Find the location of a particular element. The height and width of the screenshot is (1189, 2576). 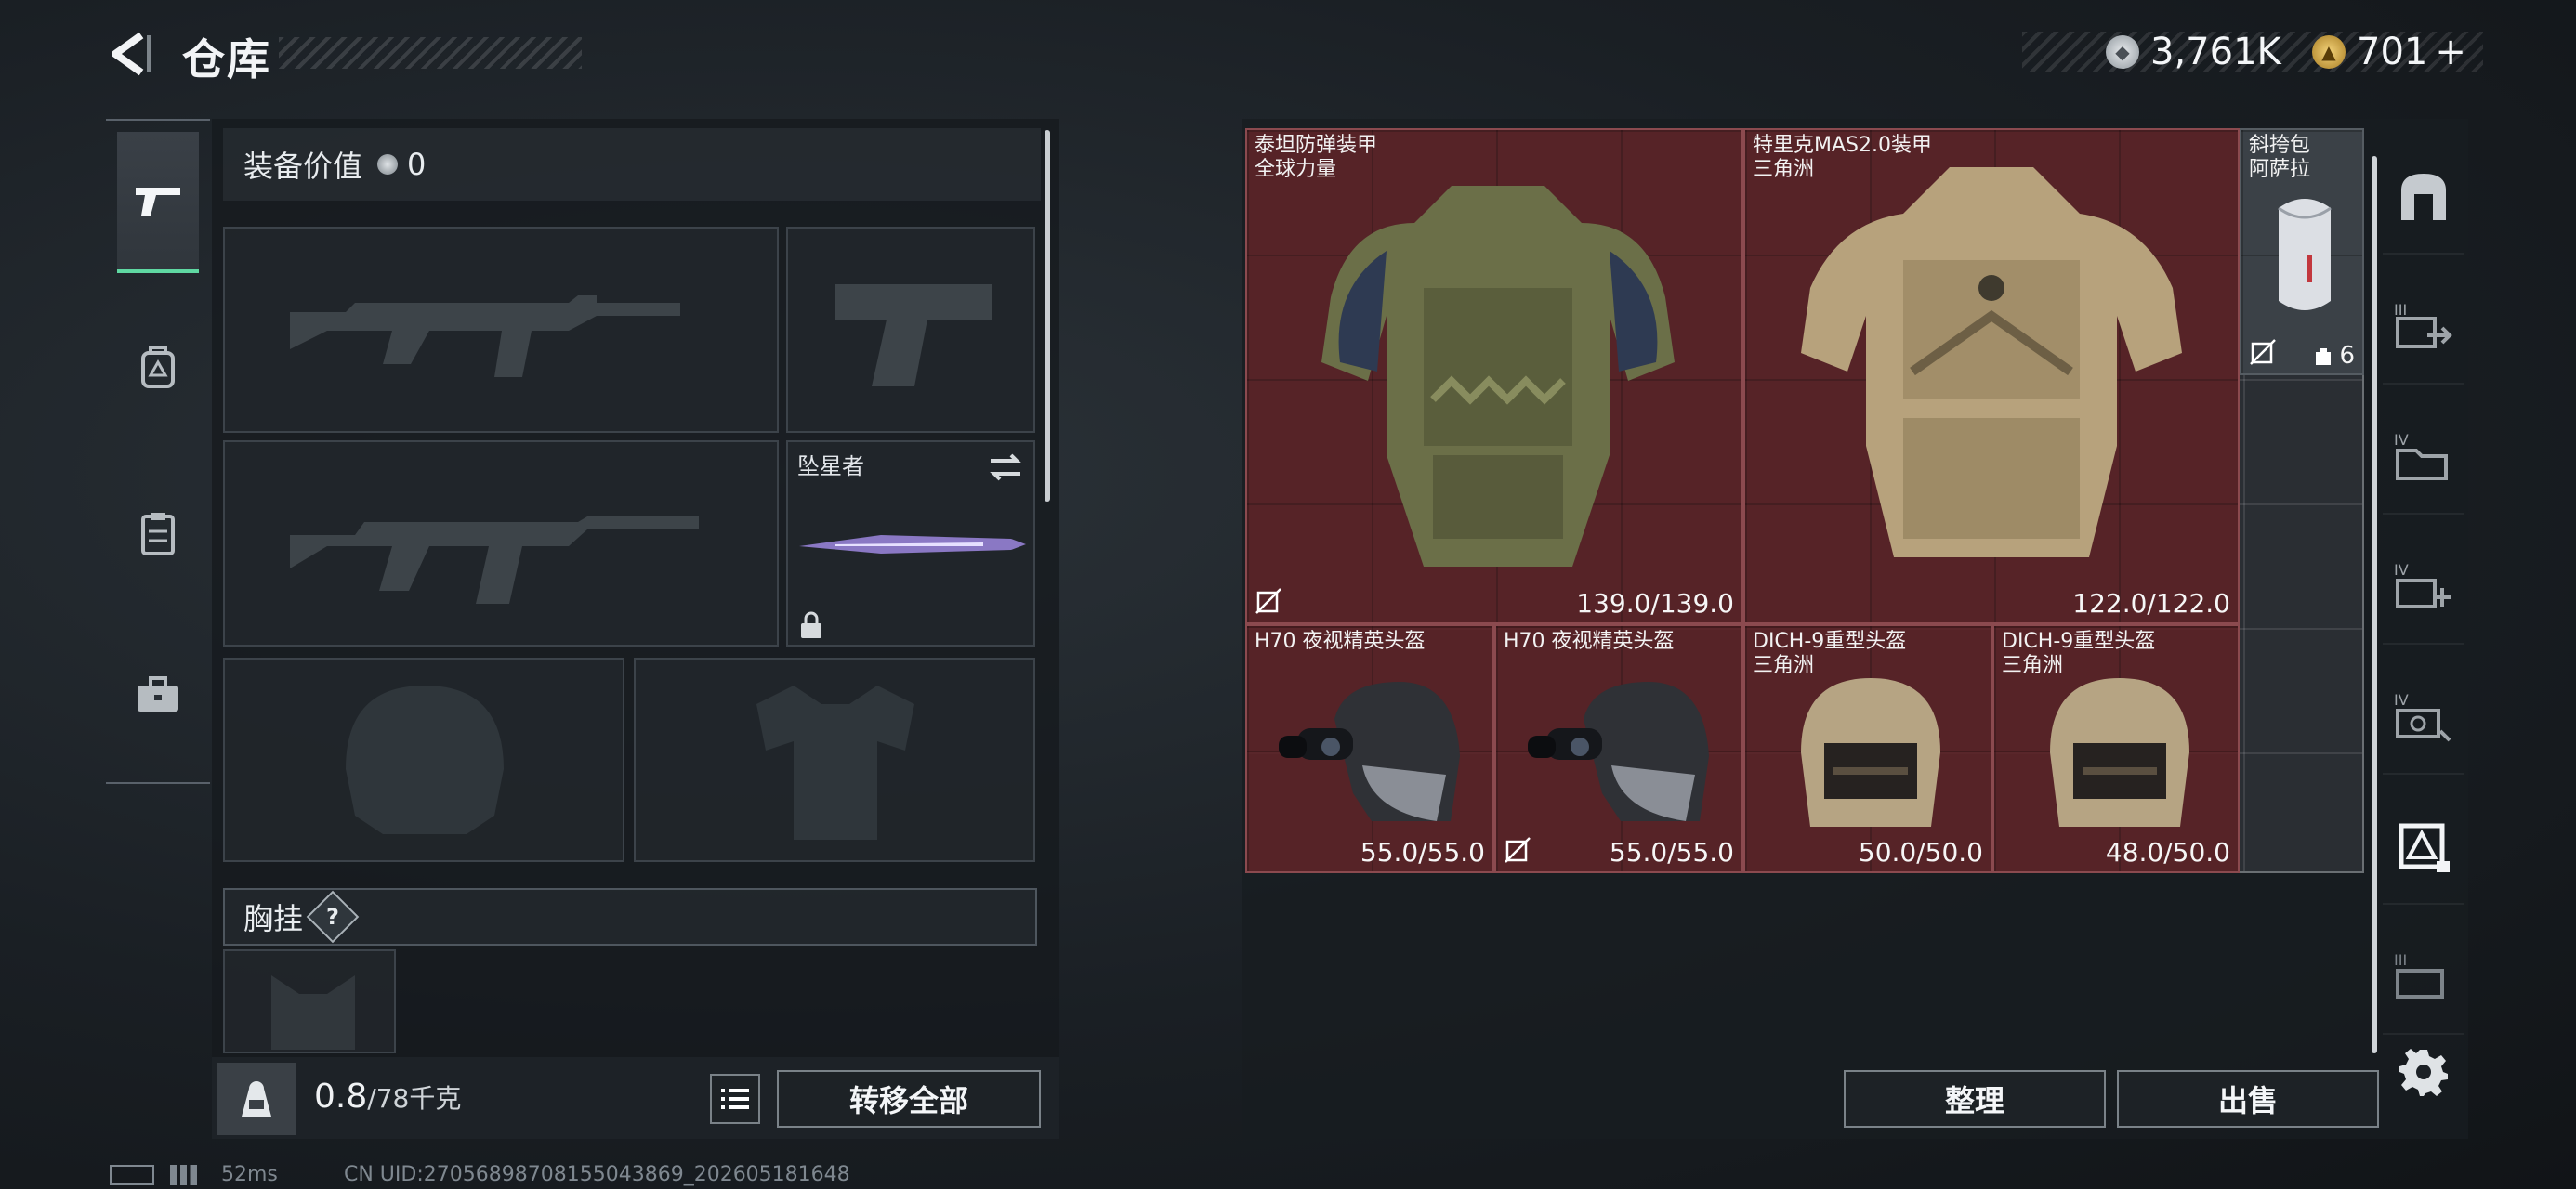

storage-iii-transfer-icon: III is located at coordinates (2423, 324).